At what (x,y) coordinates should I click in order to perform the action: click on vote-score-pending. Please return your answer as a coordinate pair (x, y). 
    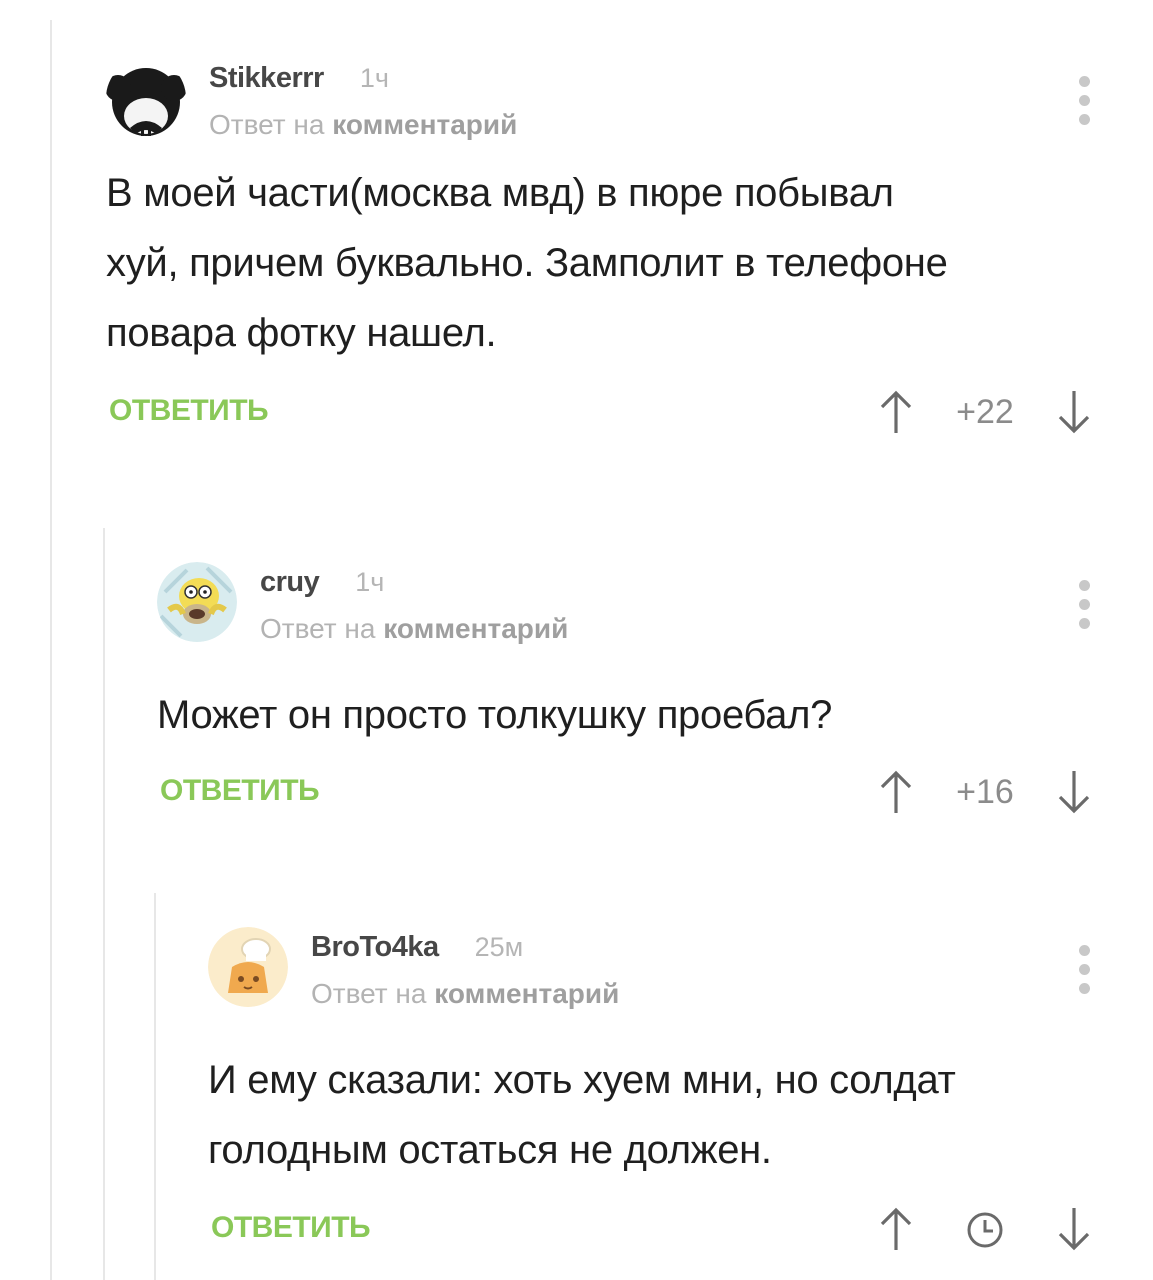
    Looking at the image, I should click on (985, 1228).